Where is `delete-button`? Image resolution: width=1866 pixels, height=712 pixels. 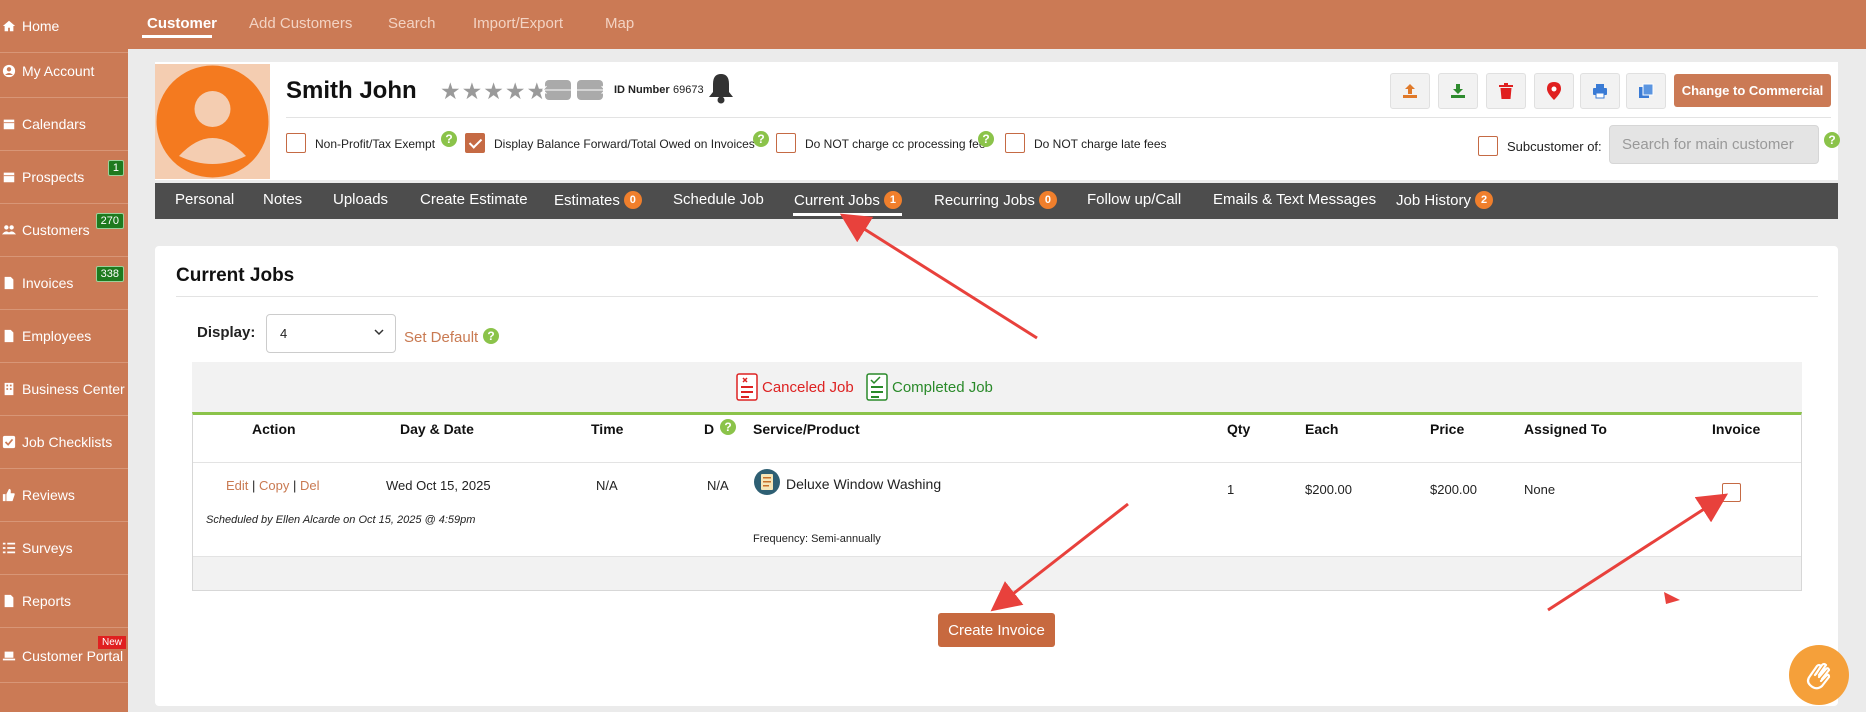
delete-button is located at coordinates (1506, 91).